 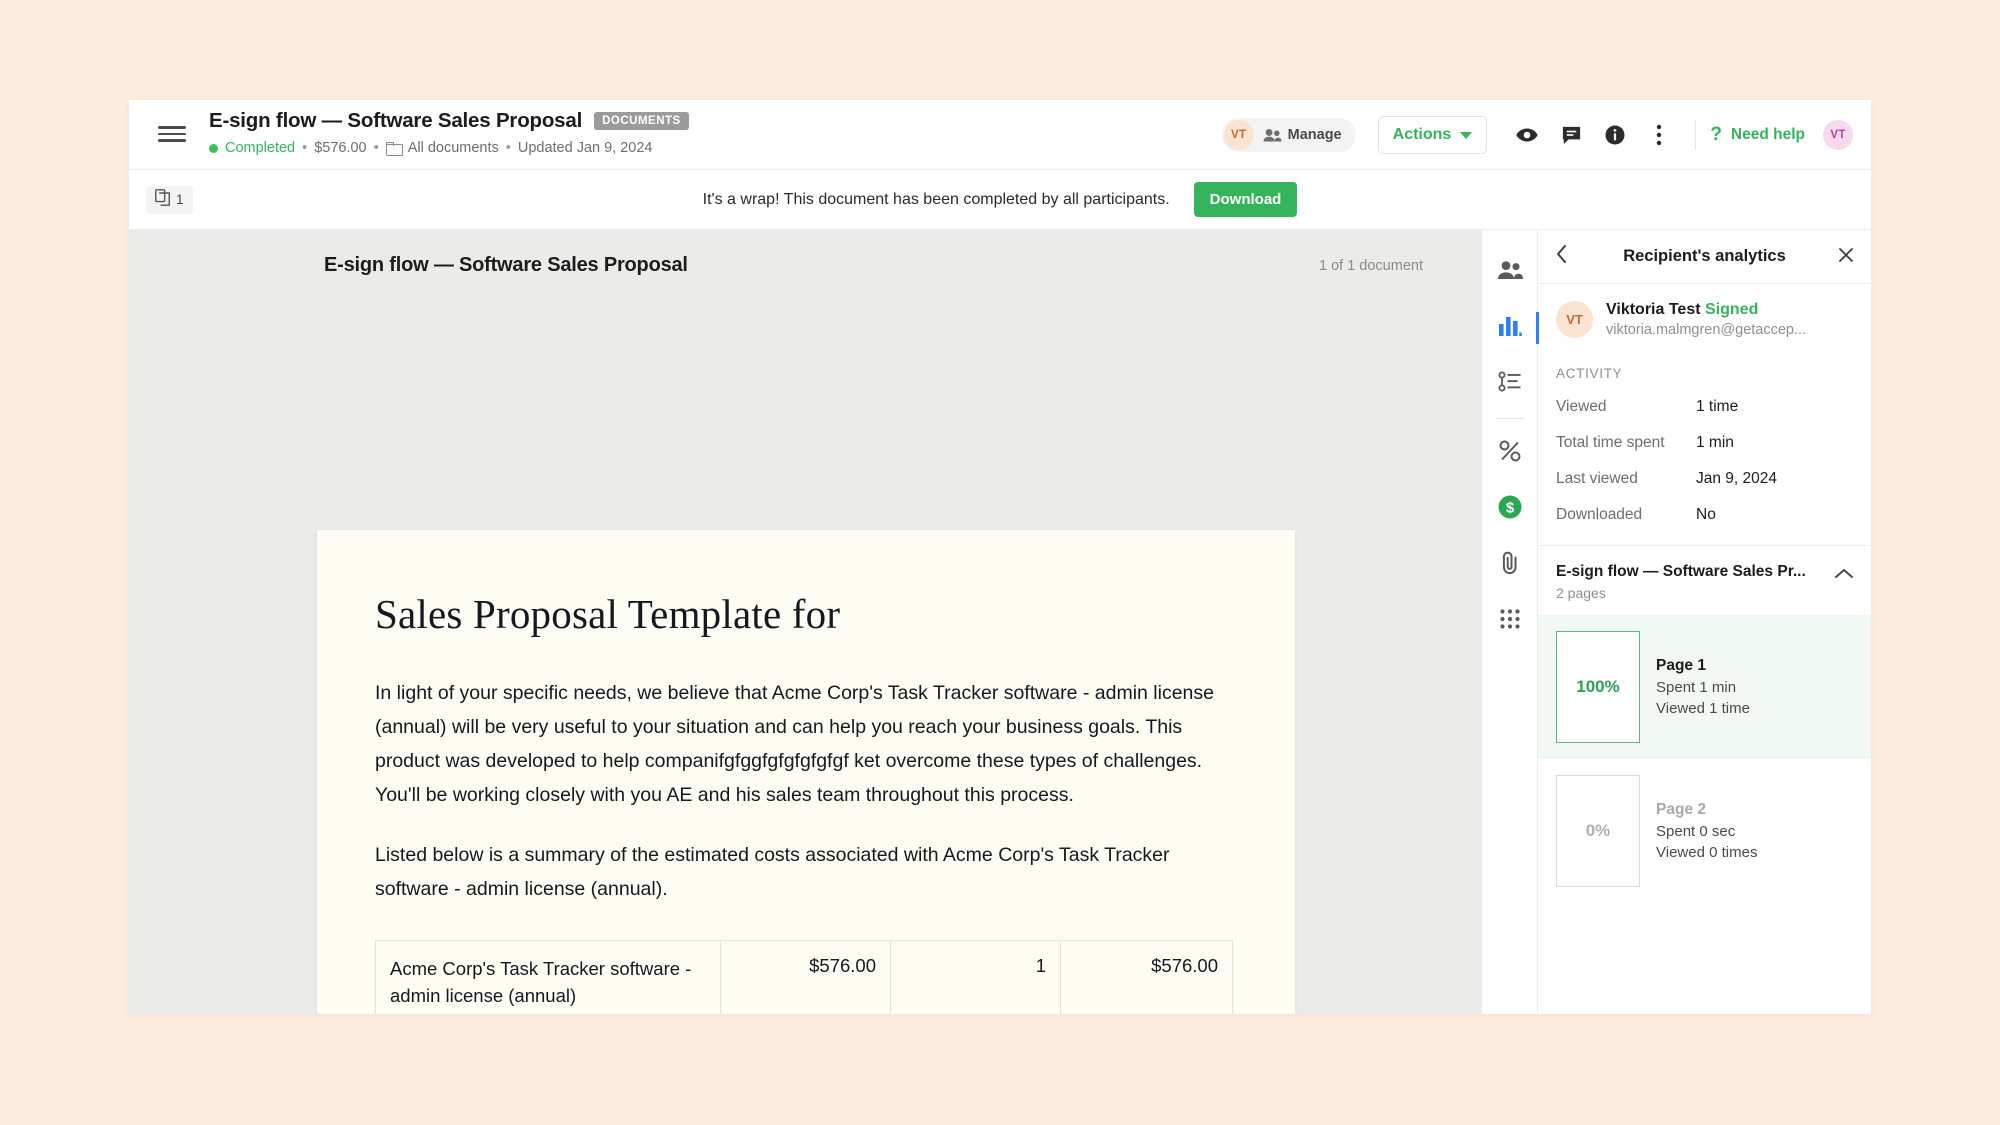 What do you see at coordinates (1598, 687) in the screenshot?
I see `page-thumbnail: 100%` at bounding box center [1598, 687].